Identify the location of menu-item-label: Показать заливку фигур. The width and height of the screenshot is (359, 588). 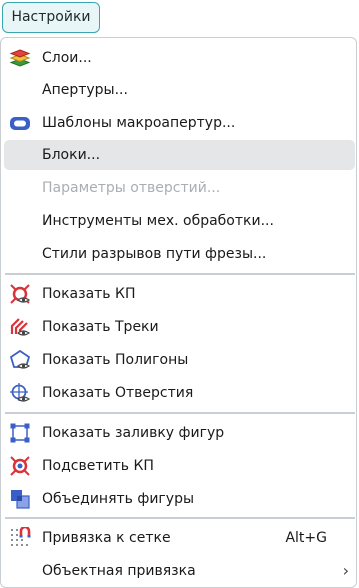
(133, 433).